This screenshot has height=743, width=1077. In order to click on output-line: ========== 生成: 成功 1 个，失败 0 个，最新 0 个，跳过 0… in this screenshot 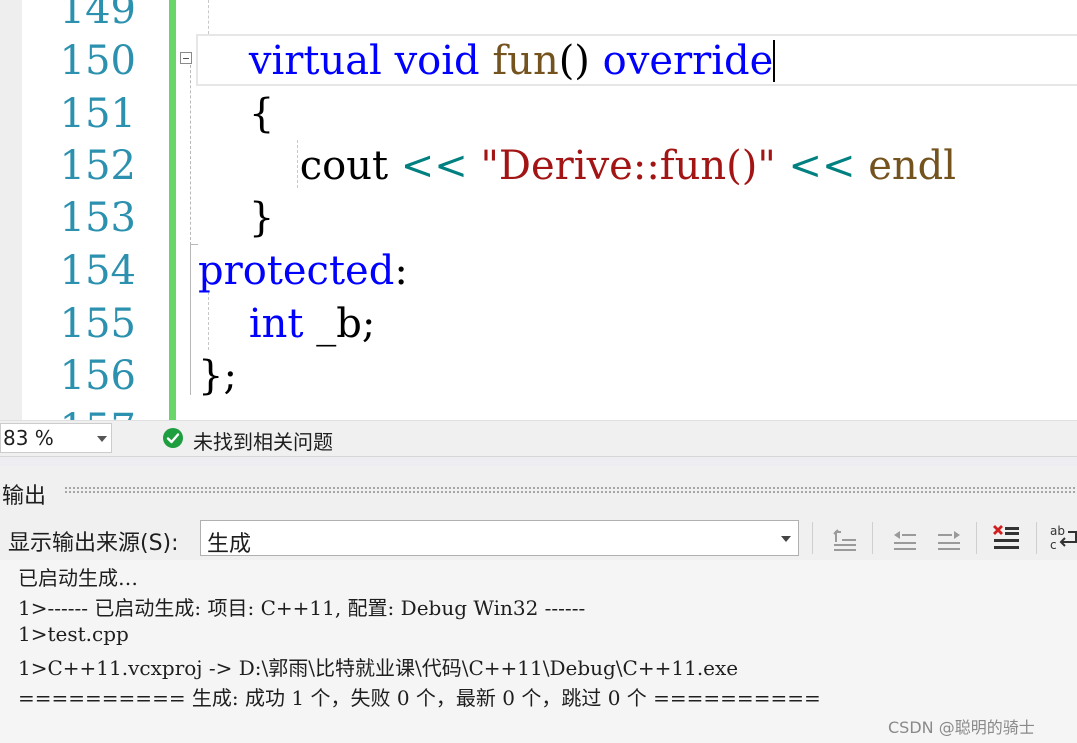, I will do `click(419, 698)`.